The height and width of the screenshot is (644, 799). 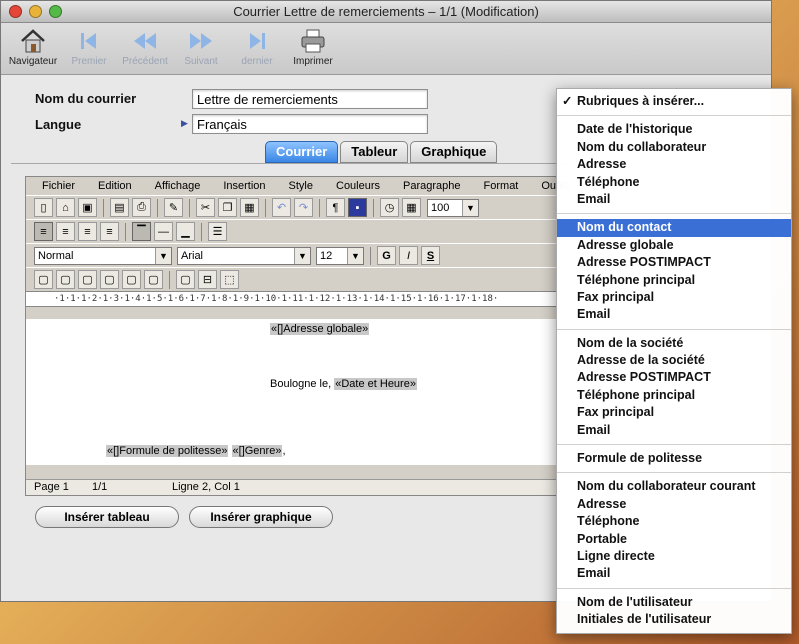 What do you see at coordinates (107, 517) in the screenshot?
I see `insert-table-button: Insérer tableau` at bounding box center [107, 517].